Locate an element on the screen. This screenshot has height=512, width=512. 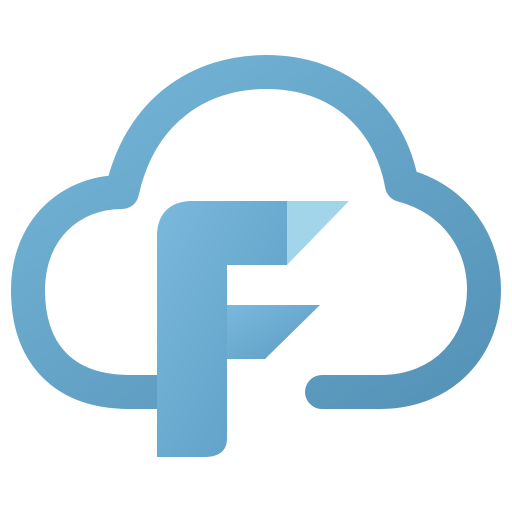
letter-f-accent-triangle is located at coordinates (318, 233).